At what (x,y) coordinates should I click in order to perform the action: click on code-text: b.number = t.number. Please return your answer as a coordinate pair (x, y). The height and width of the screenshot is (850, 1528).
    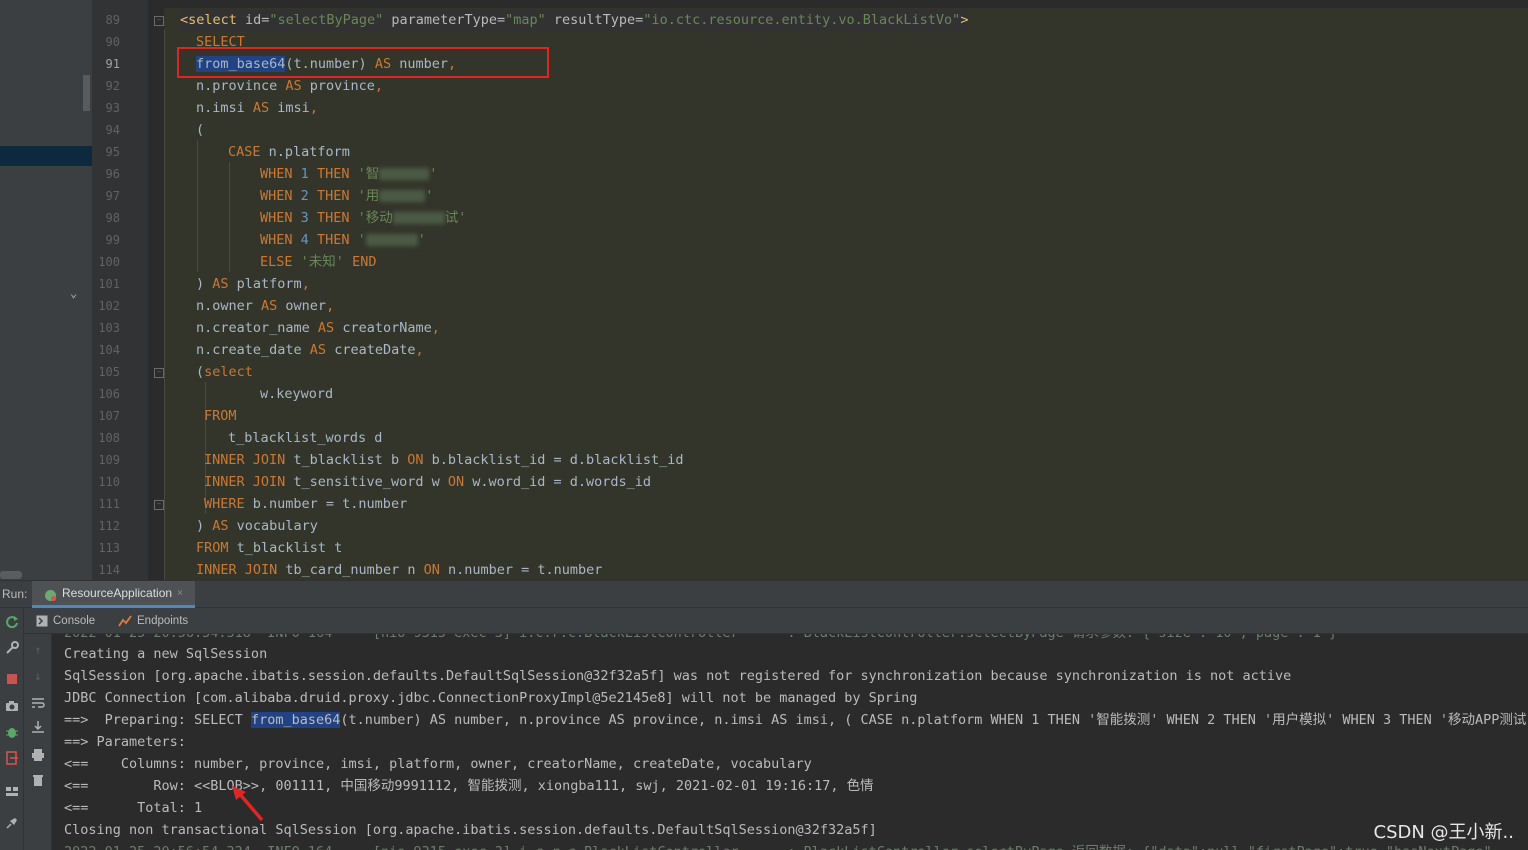
    Looking at the image, I should click on (326, 504).